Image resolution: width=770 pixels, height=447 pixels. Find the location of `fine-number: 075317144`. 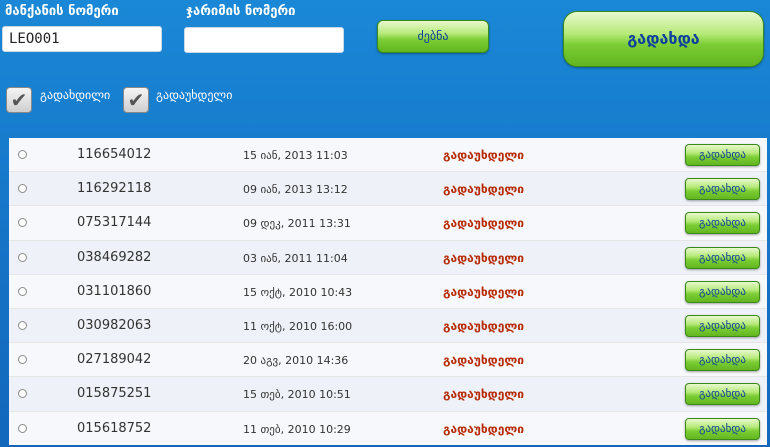

fine-number: 075317144 is located at coordinates (114, 223).